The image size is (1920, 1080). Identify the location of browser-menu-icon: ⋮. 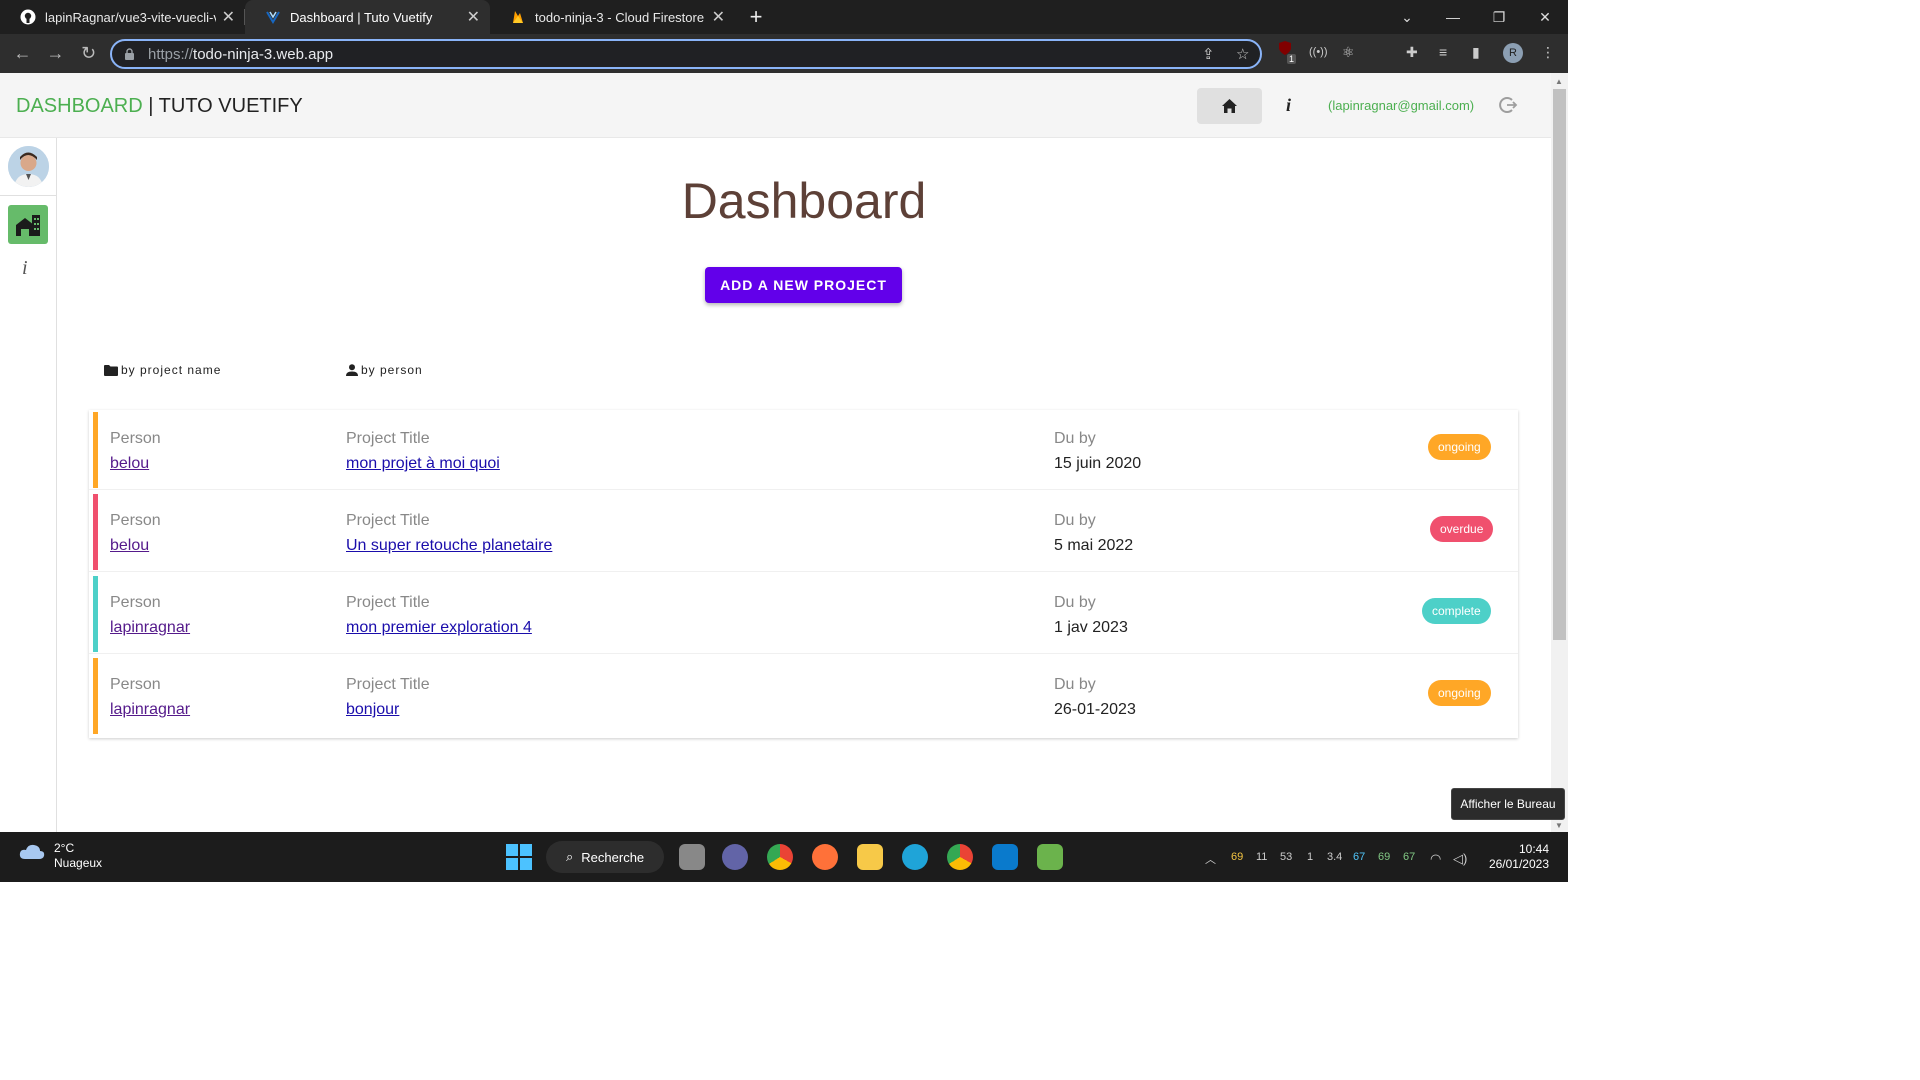
(1548, 52).